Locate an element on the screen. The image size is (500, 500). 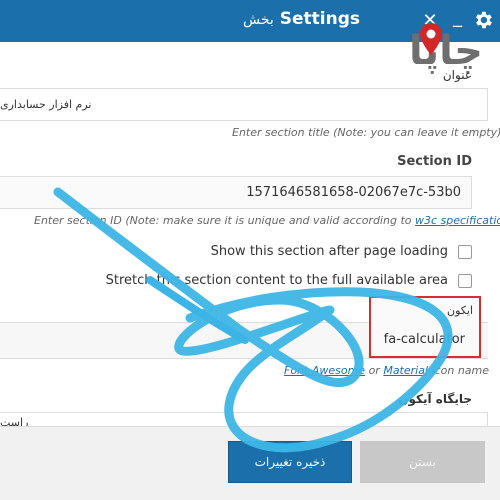
icon-field-wrap: ایکون fa-calculator is located at coordinates (244, 327).